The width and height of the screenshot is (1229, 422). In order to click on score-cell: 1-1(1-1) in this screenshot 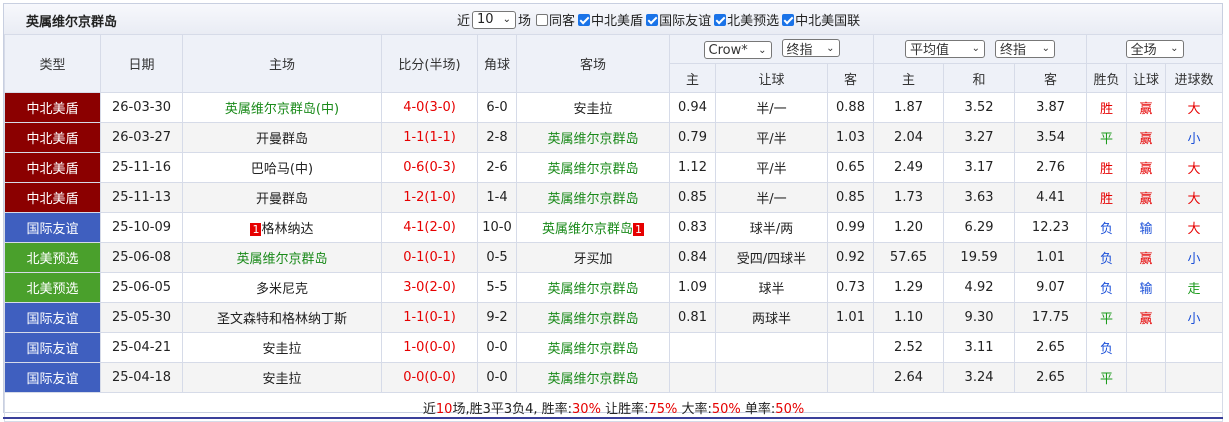, I will do `click(429, 137)`.